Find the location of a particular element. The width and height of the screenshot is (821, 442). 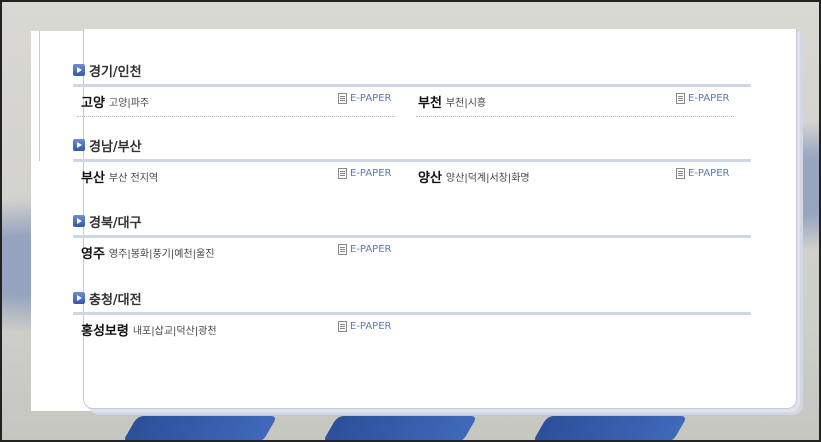

region-city: 홍성보령 is located at coordinates (105, 329).